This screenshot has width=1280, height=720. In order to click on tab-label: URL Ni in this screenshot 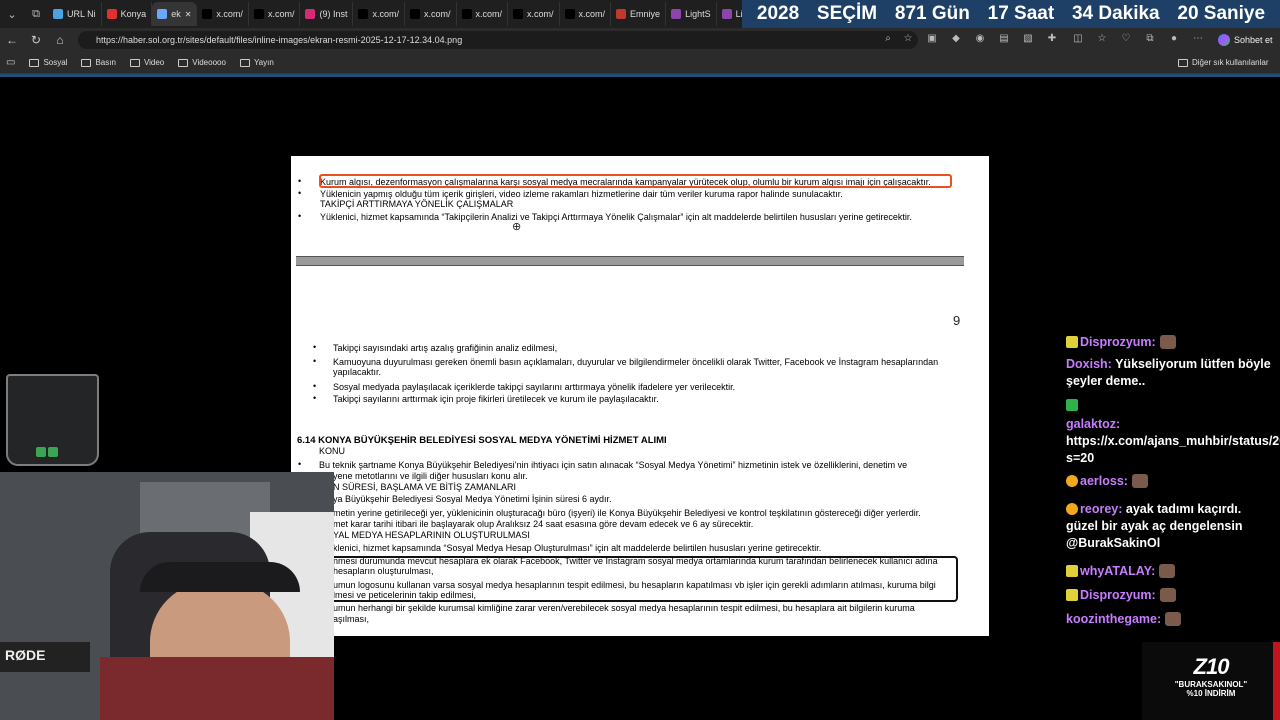, I will do `click(81, 14)`.